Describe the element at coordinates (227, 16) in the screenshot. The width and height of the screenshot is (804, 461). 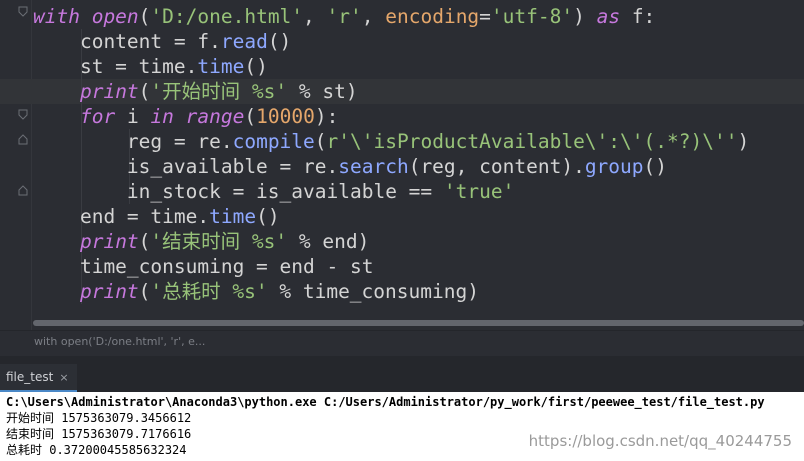
I see `code-token: 'D:/one.html'` at that location.